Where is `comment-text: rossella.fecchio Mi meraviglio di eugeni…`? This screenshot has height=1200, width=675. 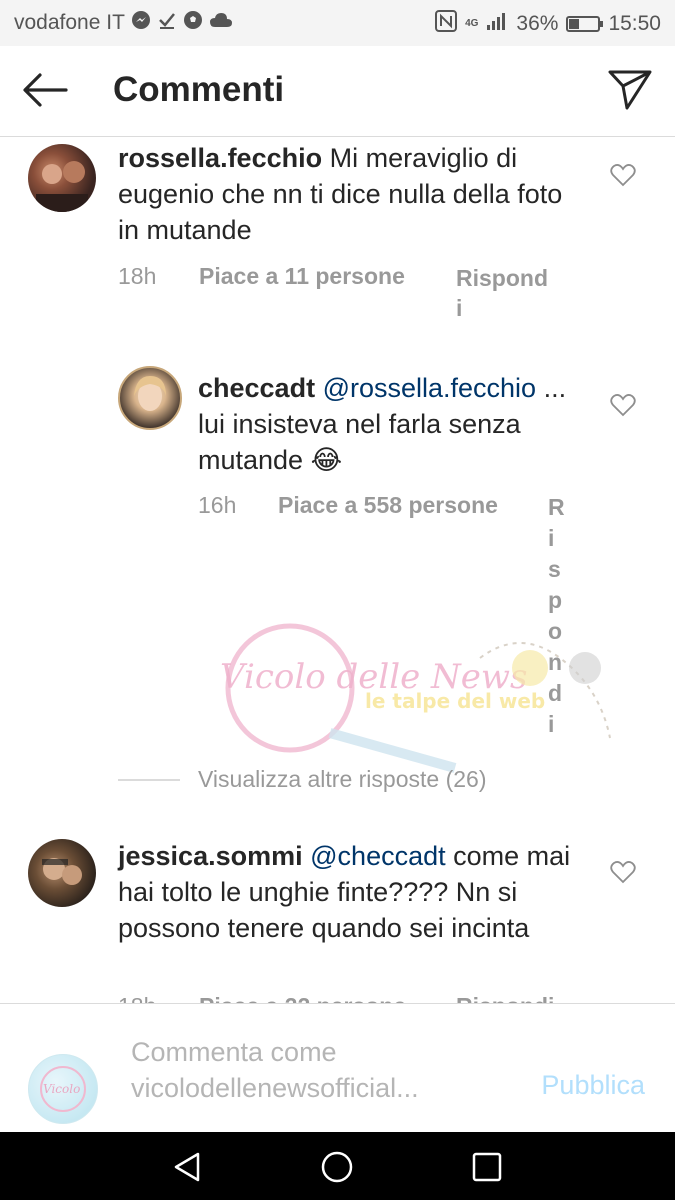 comment-text: rossella.fecchio Mi meraviglio di eugeni… is located at coordinates (353, 194).